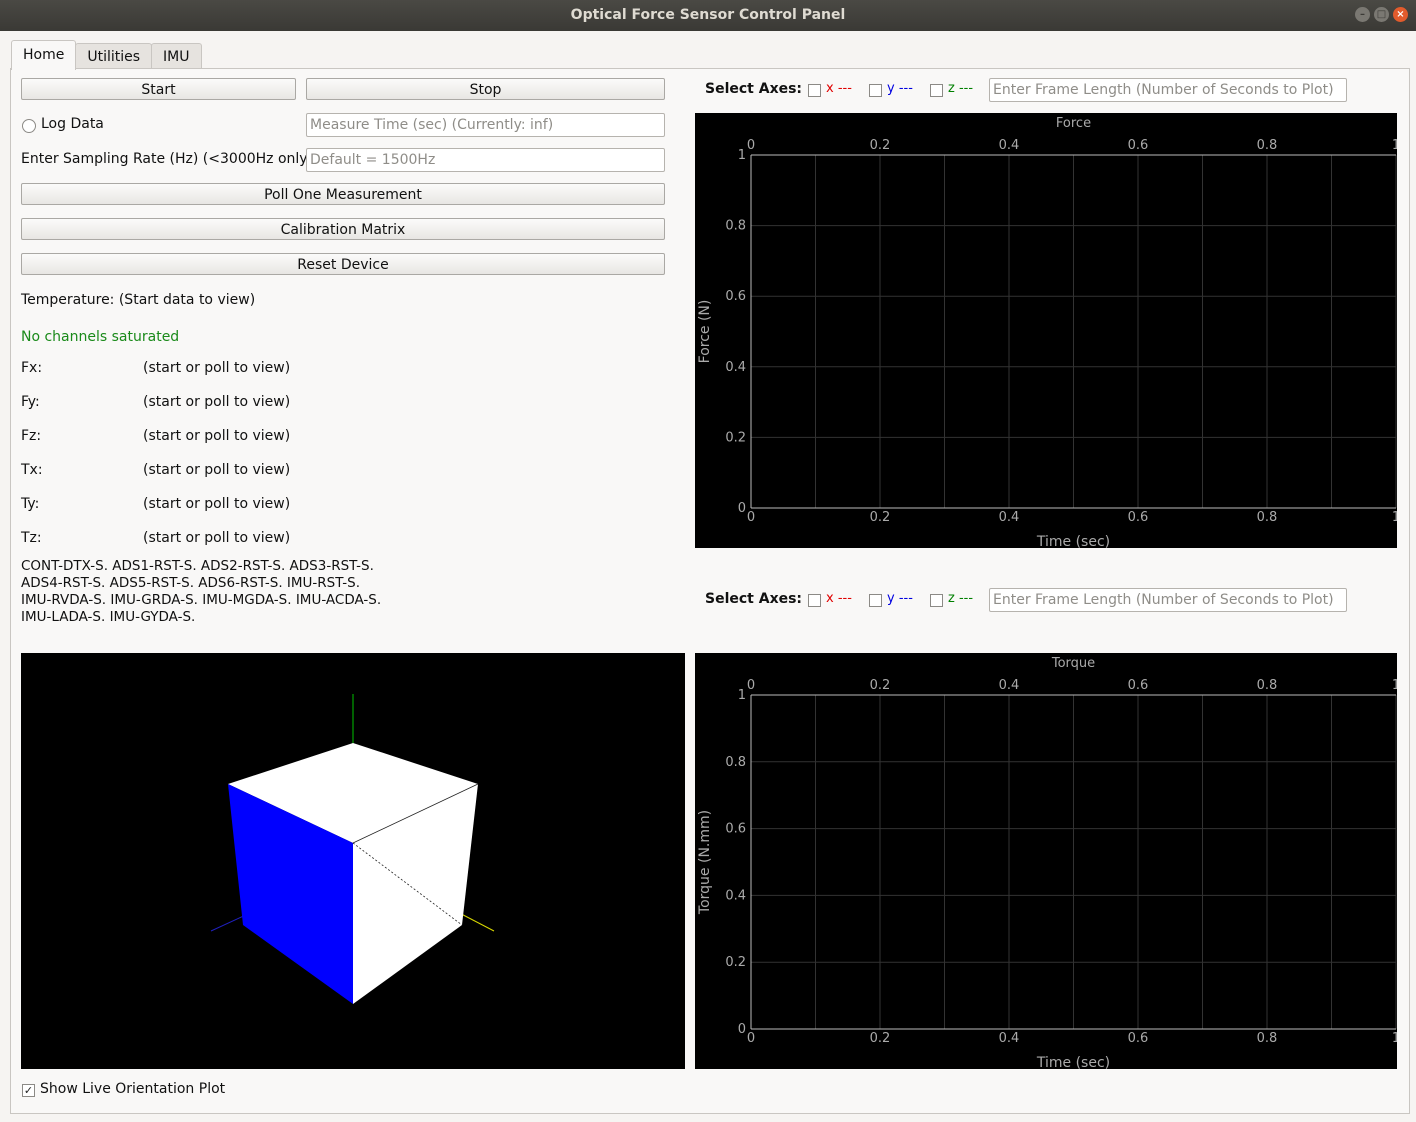 This screenshot has height=1122, width=1416. I want to click on saturation-status: No channels saturated, so click(100, 337).